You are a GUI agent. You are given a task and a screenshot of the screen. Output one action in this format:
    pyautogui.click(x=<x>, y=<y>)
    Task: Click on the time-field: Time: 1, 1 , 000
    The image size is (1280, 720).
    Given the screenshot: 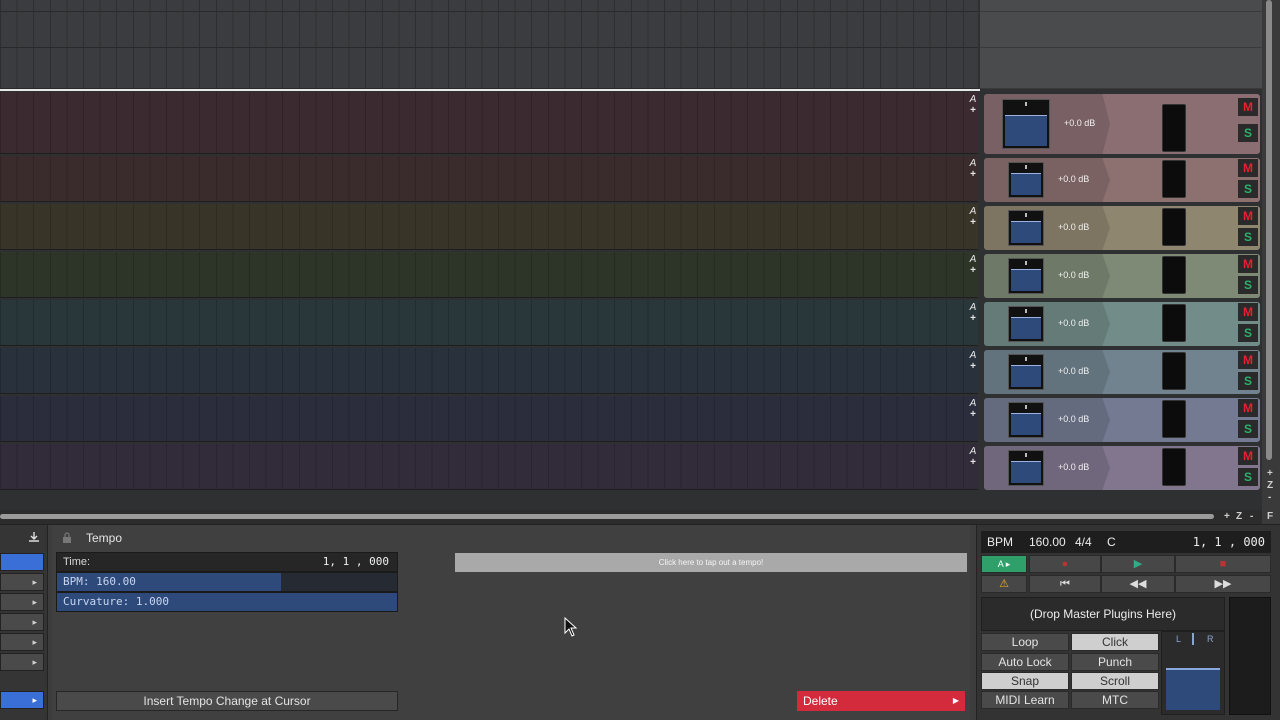 What is the action you would take?
    pyautogui.click(x=227, y=562)
    